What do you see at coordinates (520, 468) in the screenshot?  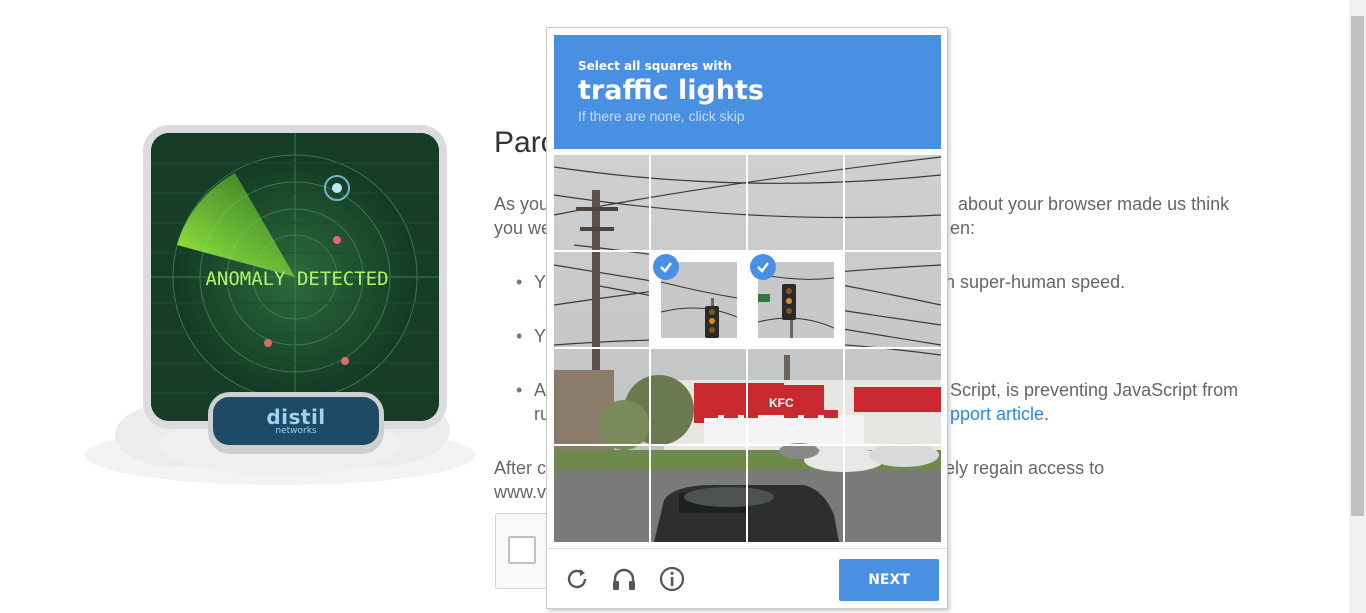 I see `closing-line1-left: After c` at bounding box center [520, 468].